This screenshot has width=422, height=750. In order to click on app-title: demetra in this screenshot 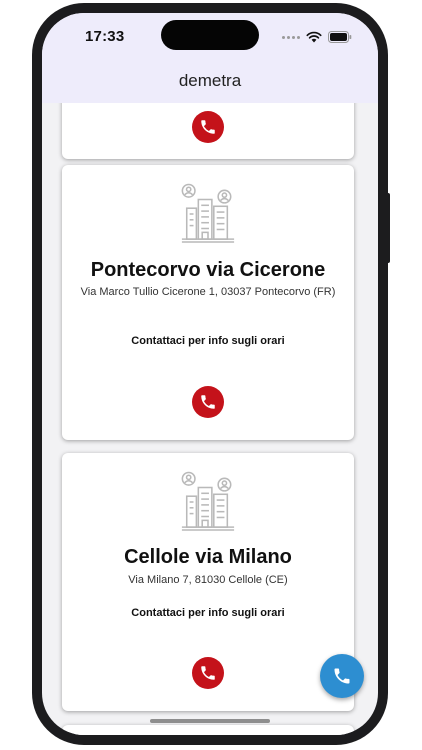, I will do `click(210, 80)`.